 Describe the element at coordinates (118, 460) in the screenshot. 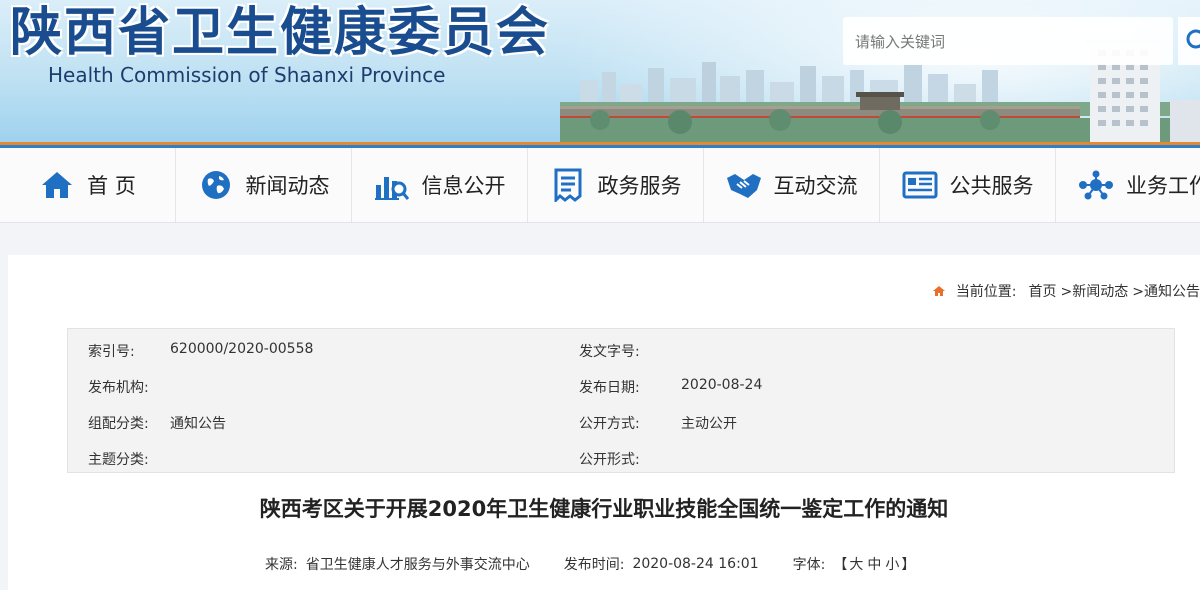

I see `meta-topic-label: 主题分类:` at that location.